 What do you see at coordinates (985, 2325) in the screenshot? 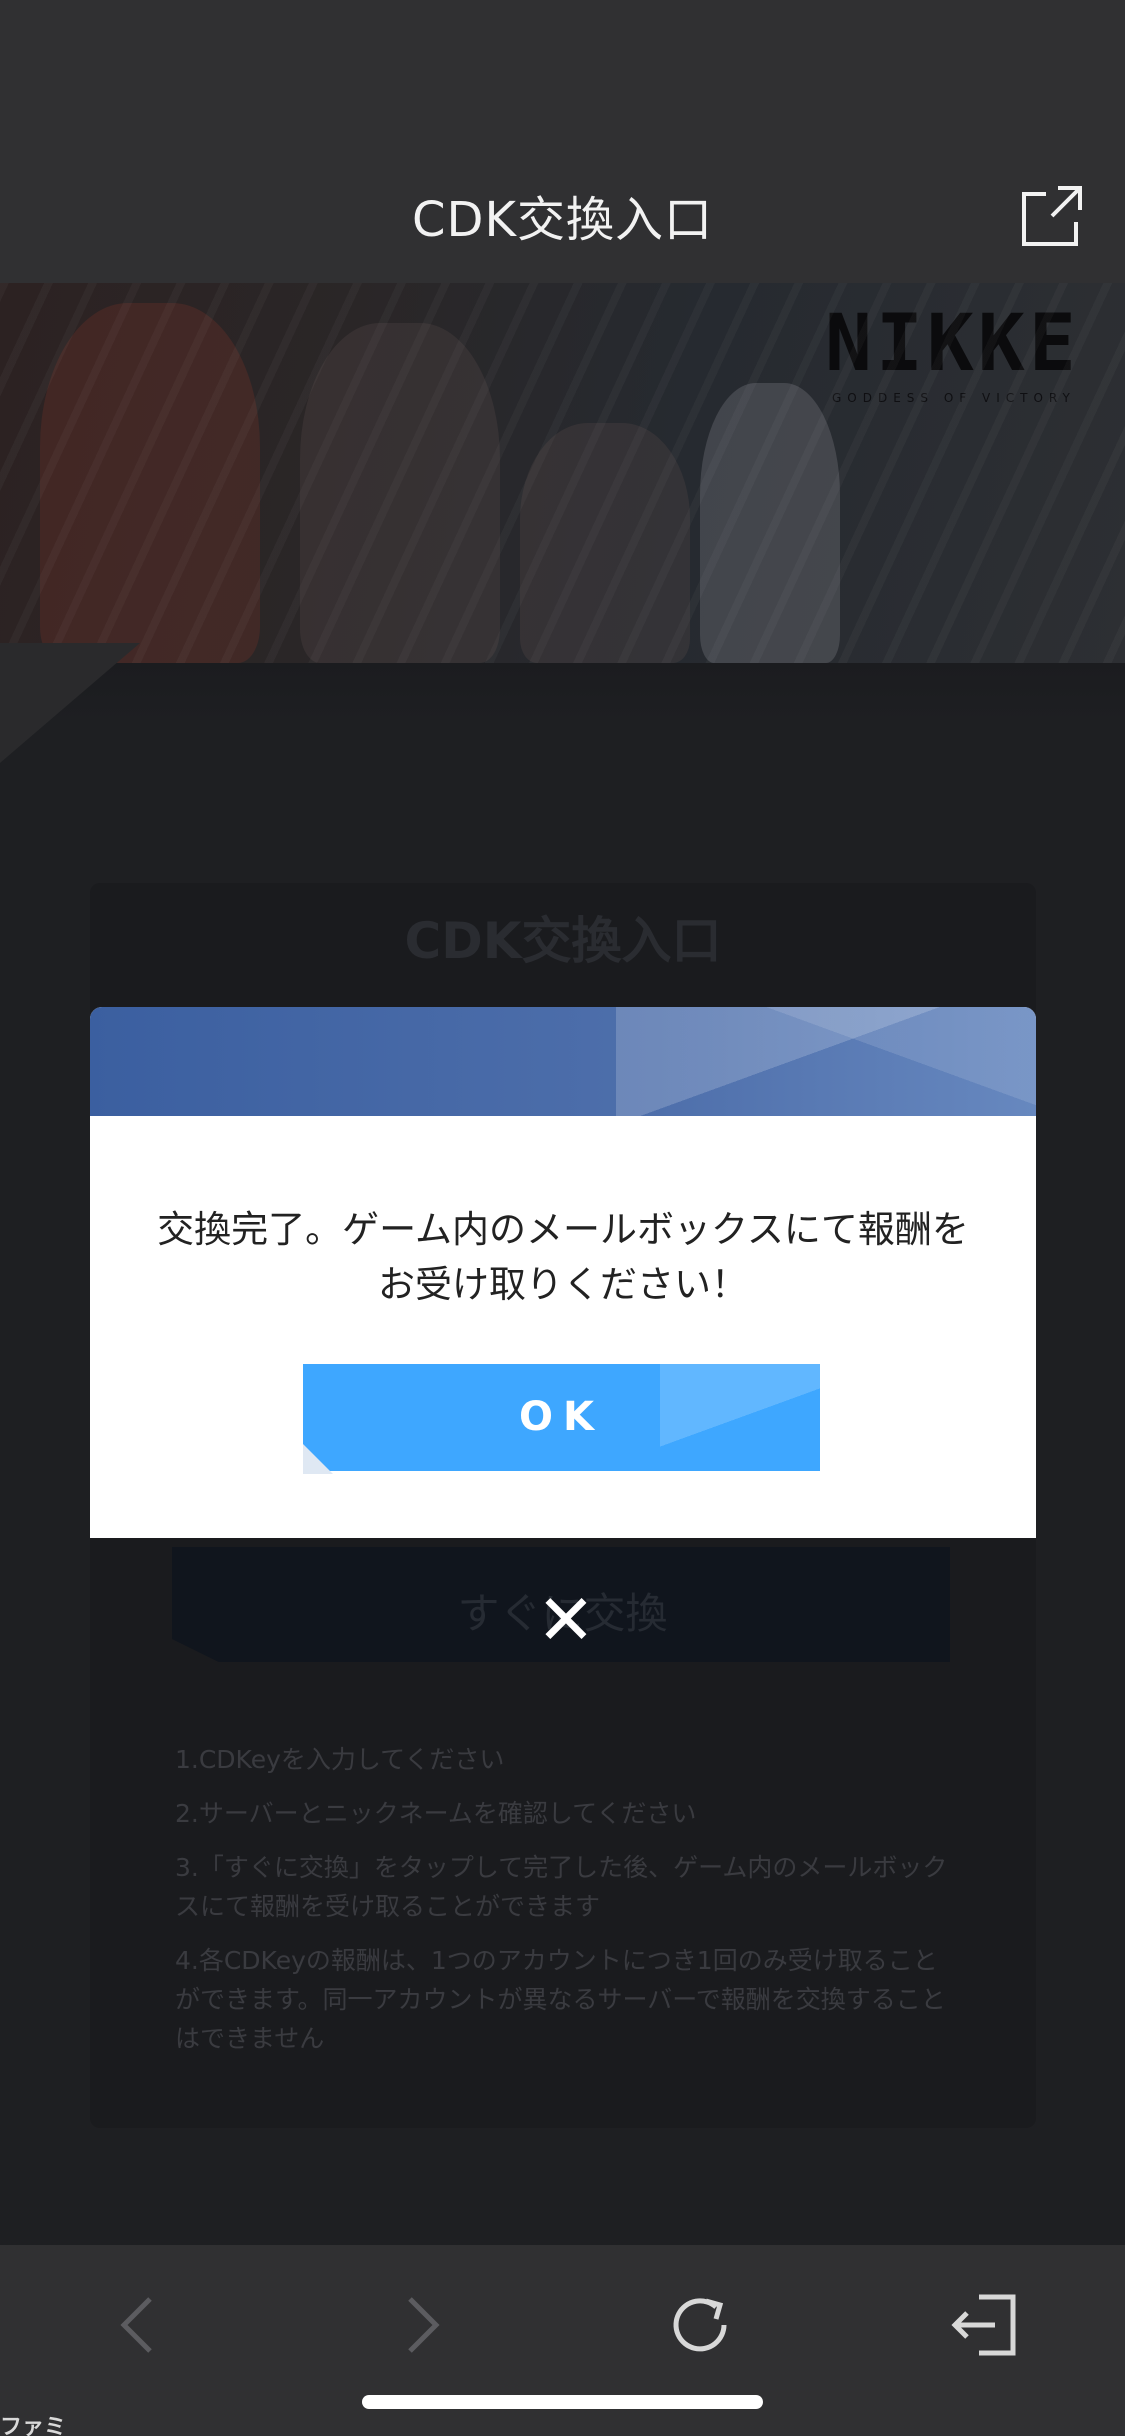
I see `exit-icon` at bounding box center [985, 2325].